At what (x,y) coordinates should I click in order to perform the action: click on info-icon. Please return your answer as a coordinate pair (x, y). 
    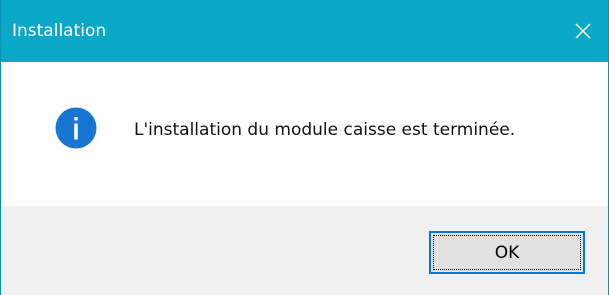
    Looking at the image, I should click on (76, 128).